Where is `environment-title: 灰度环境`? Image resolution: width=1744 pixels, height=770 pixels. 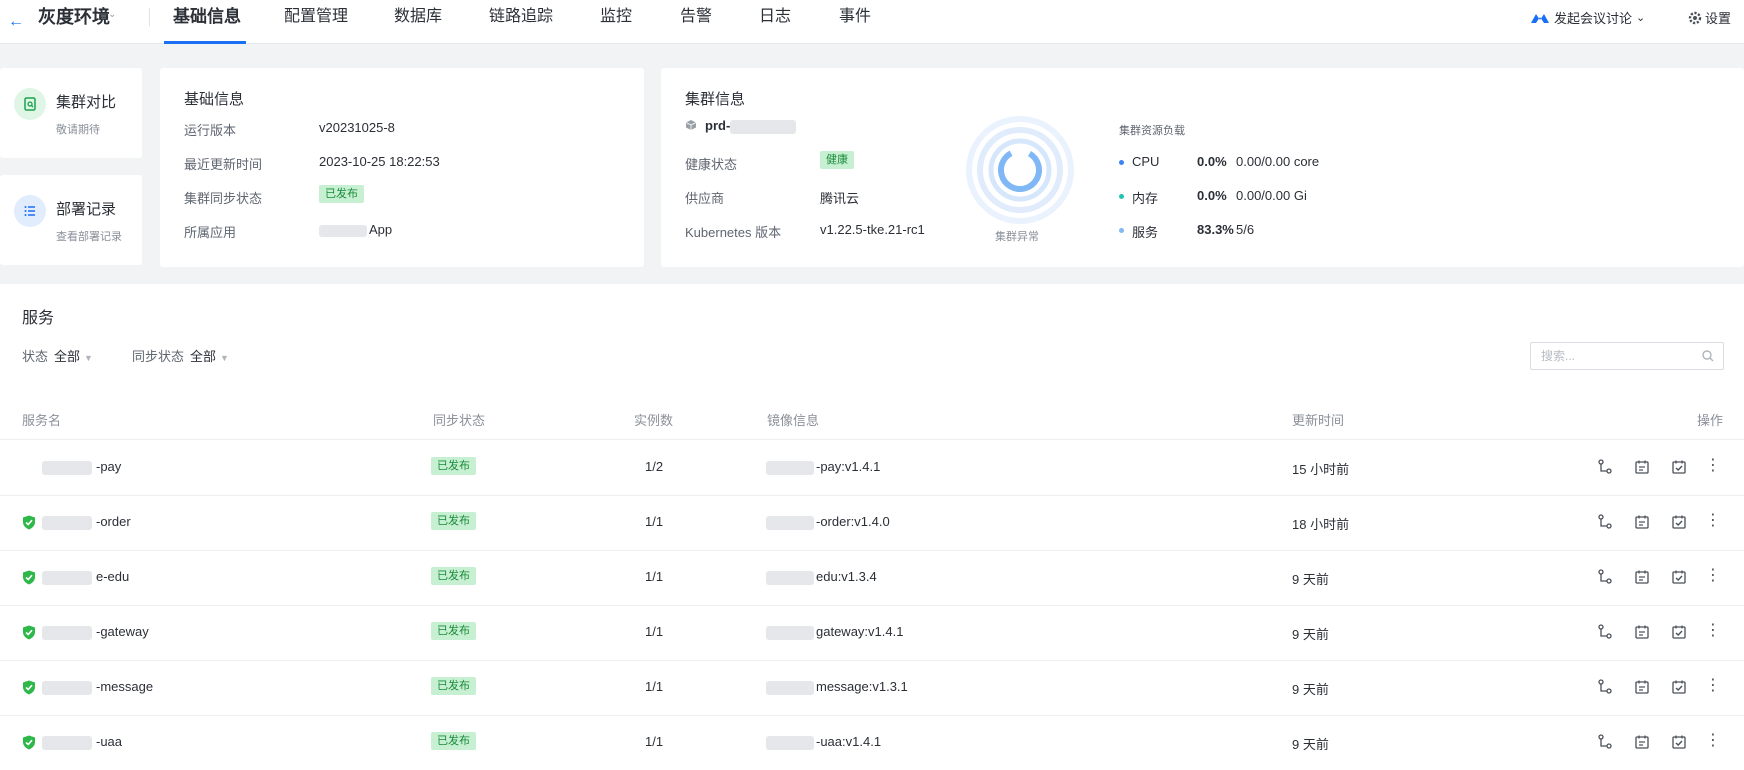
environment-title: 灰度环境 is located at coordinates (74, 17).